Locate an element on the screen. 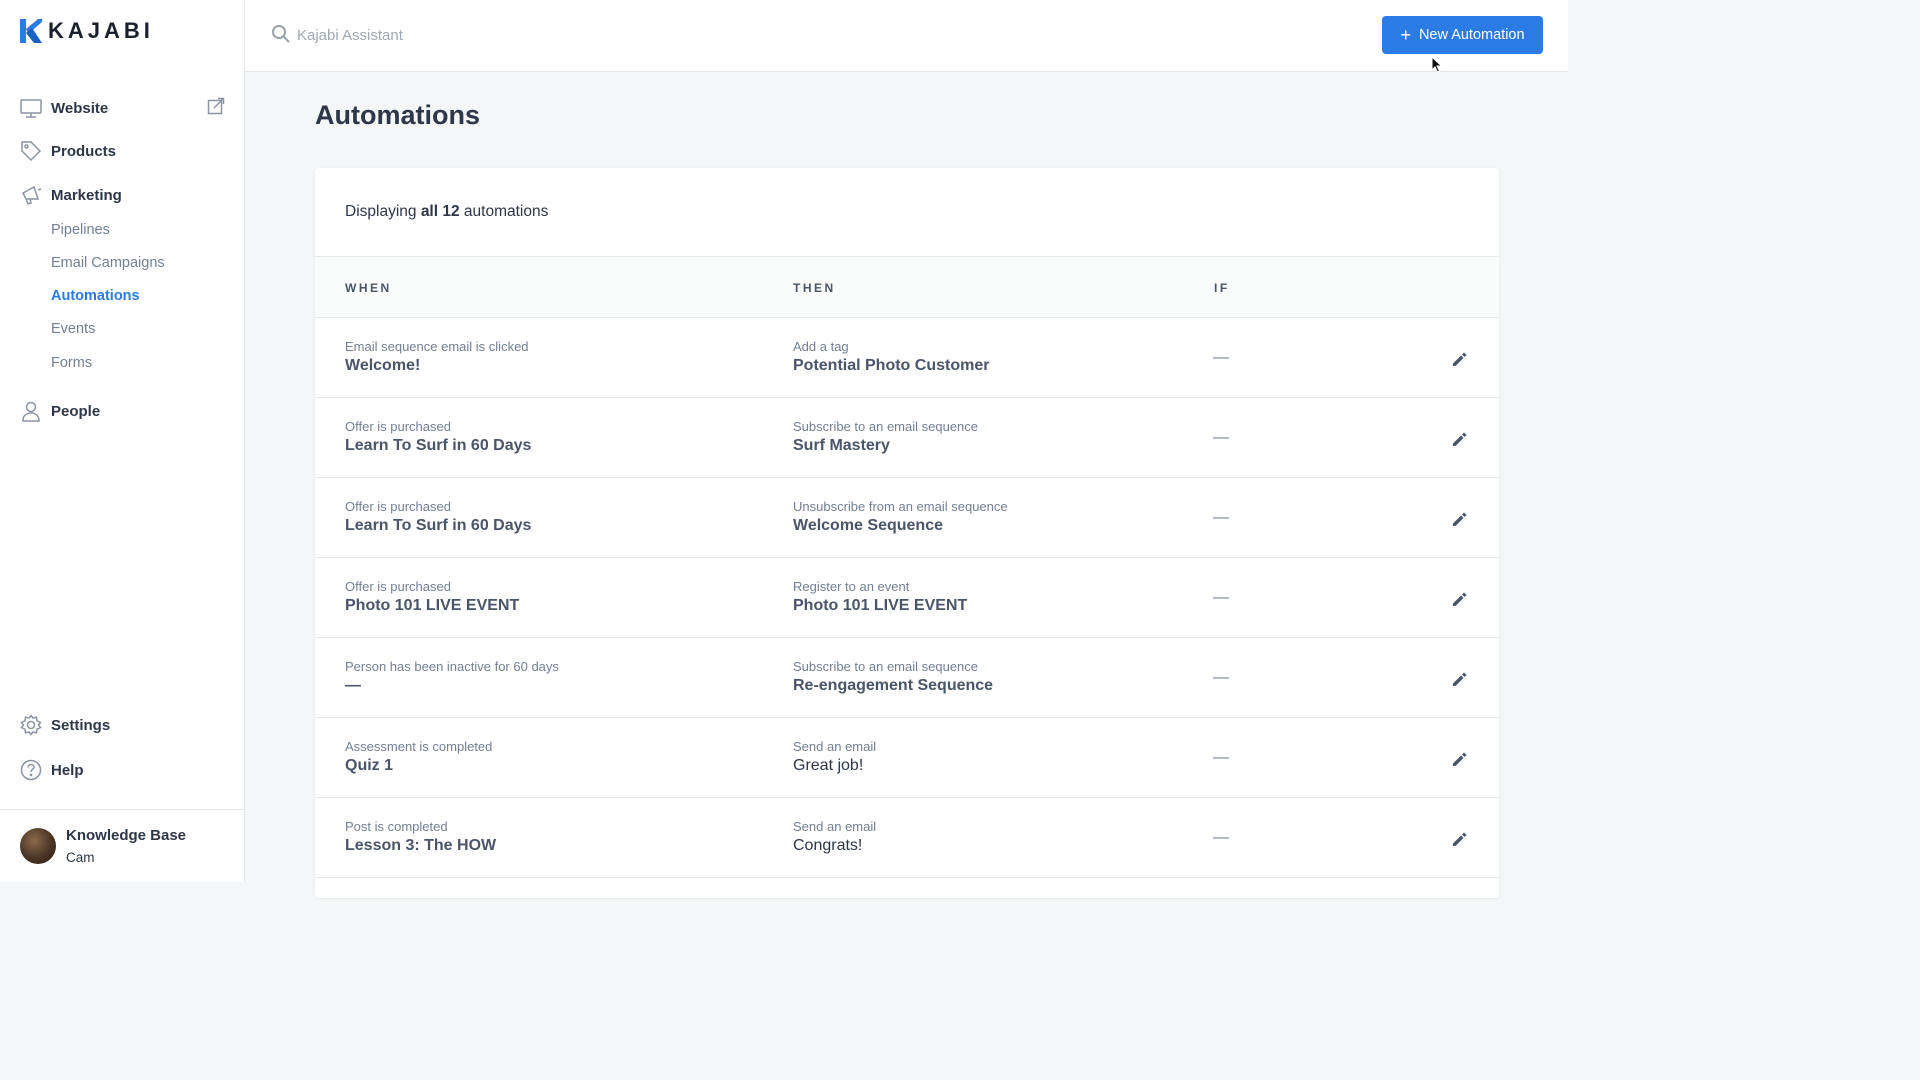 The image size is (1920, 1080). sidebar-subitem-forms: Forms is located at coordinates (71, 363).